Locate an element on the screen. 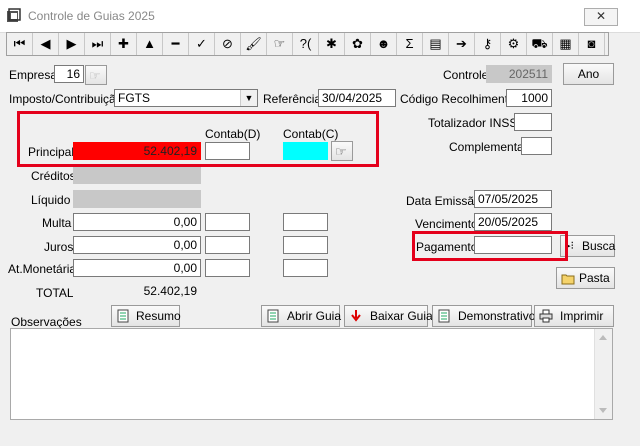  observacoes-scrollbar is located at coordinates (603, 374).